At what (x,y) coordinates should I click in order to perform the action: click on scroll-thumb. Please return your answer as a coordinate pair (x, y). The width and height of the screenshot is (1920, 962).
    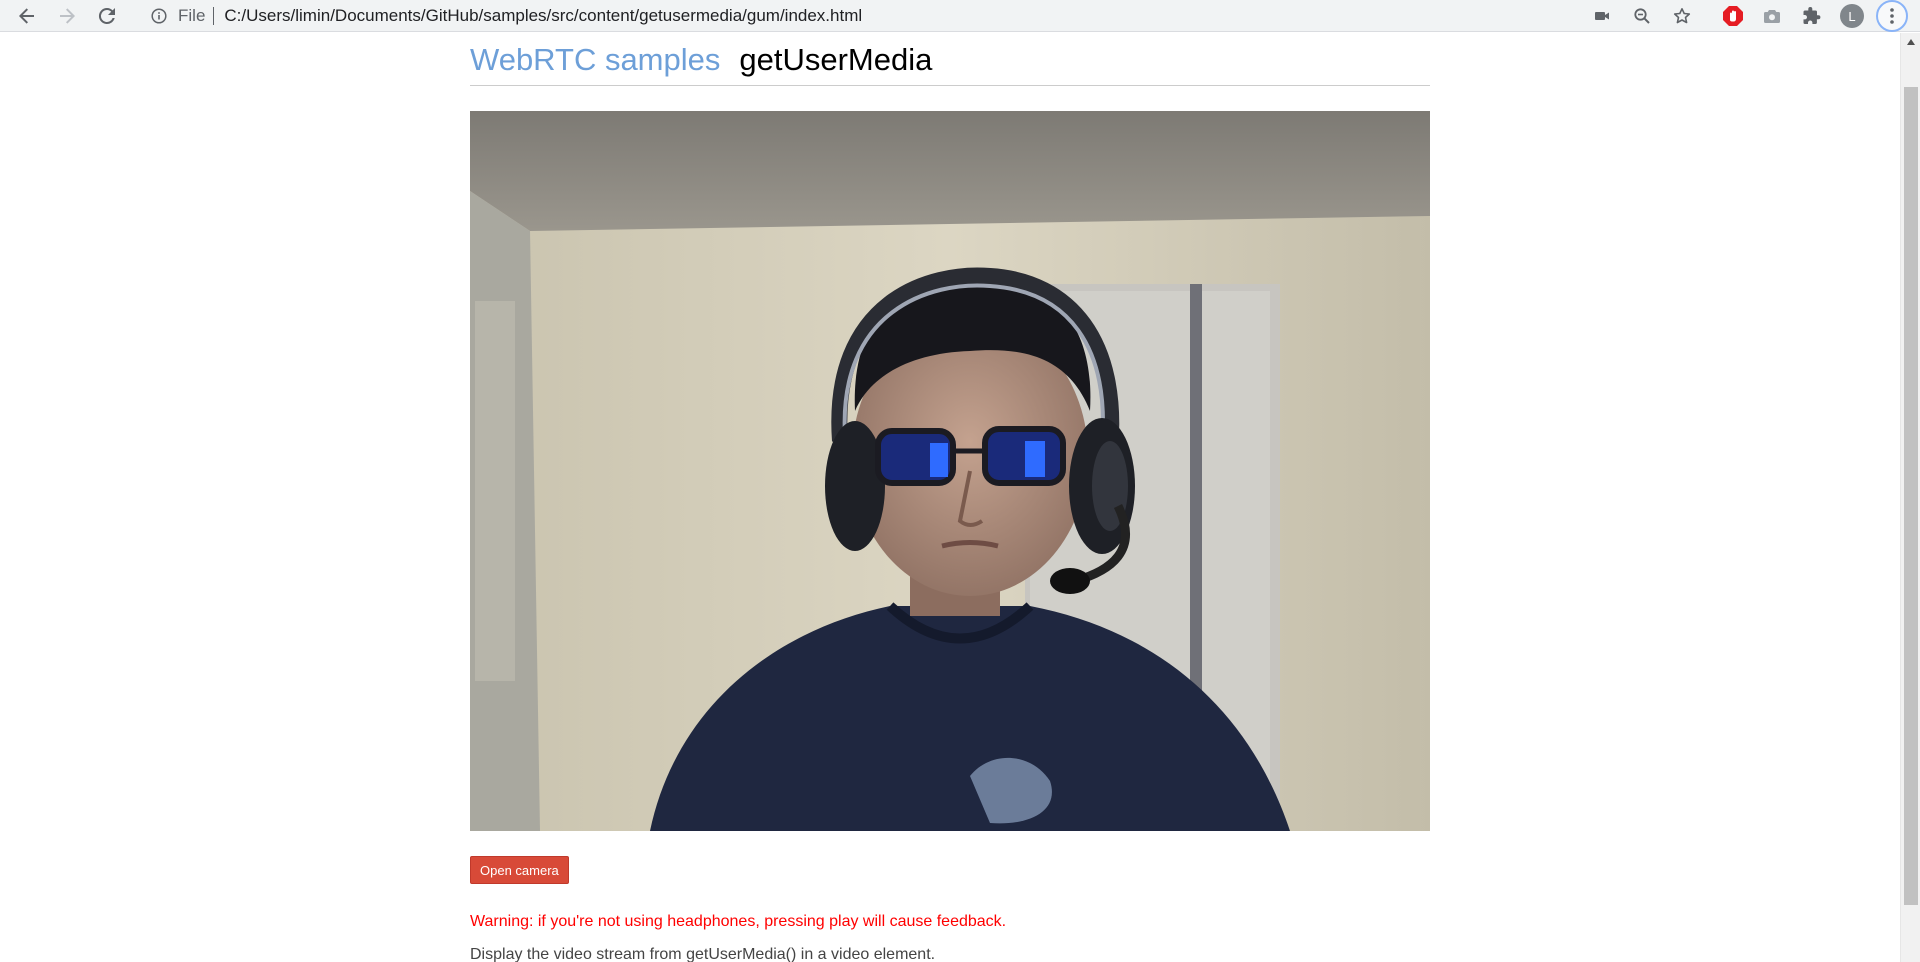
    Looking at the image, I should click on (1911, 496).